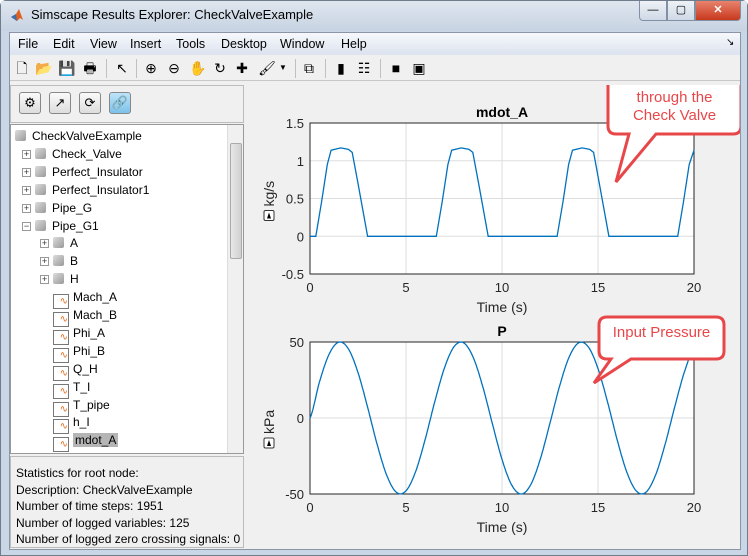 Image resolution: width=748 pixels, height=556 pixels. I want to click on matlab-logo-icon, so click(17, 15).